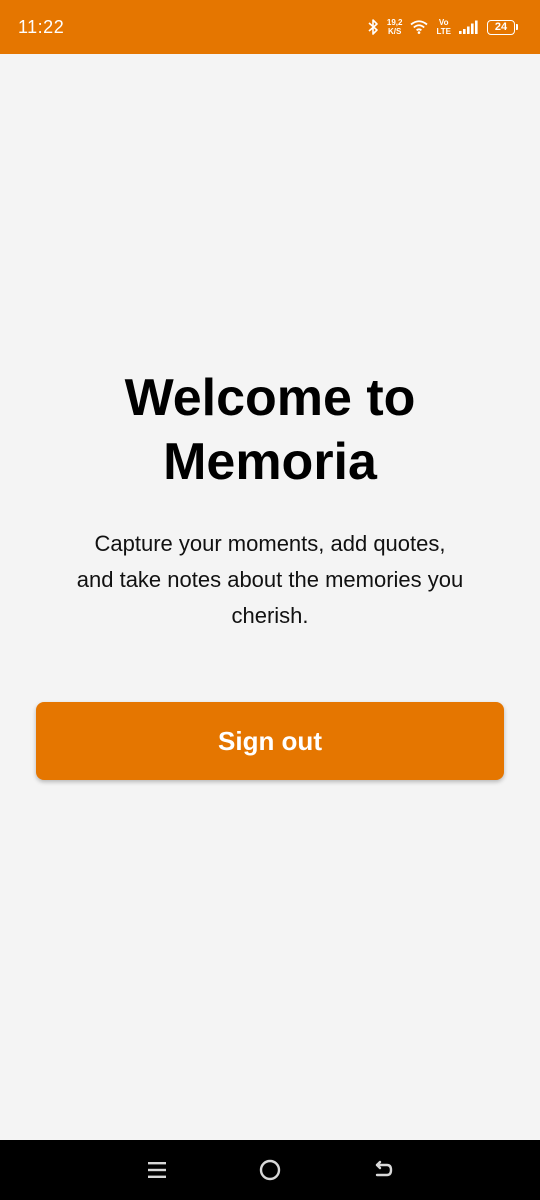  I want to click on subtitle-line-3: cherish., so click(270, 615).